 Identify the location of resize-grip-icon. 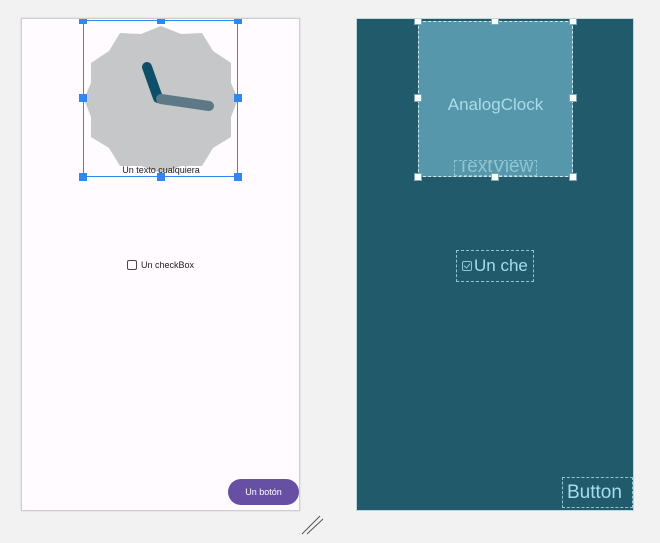
(312, 524).